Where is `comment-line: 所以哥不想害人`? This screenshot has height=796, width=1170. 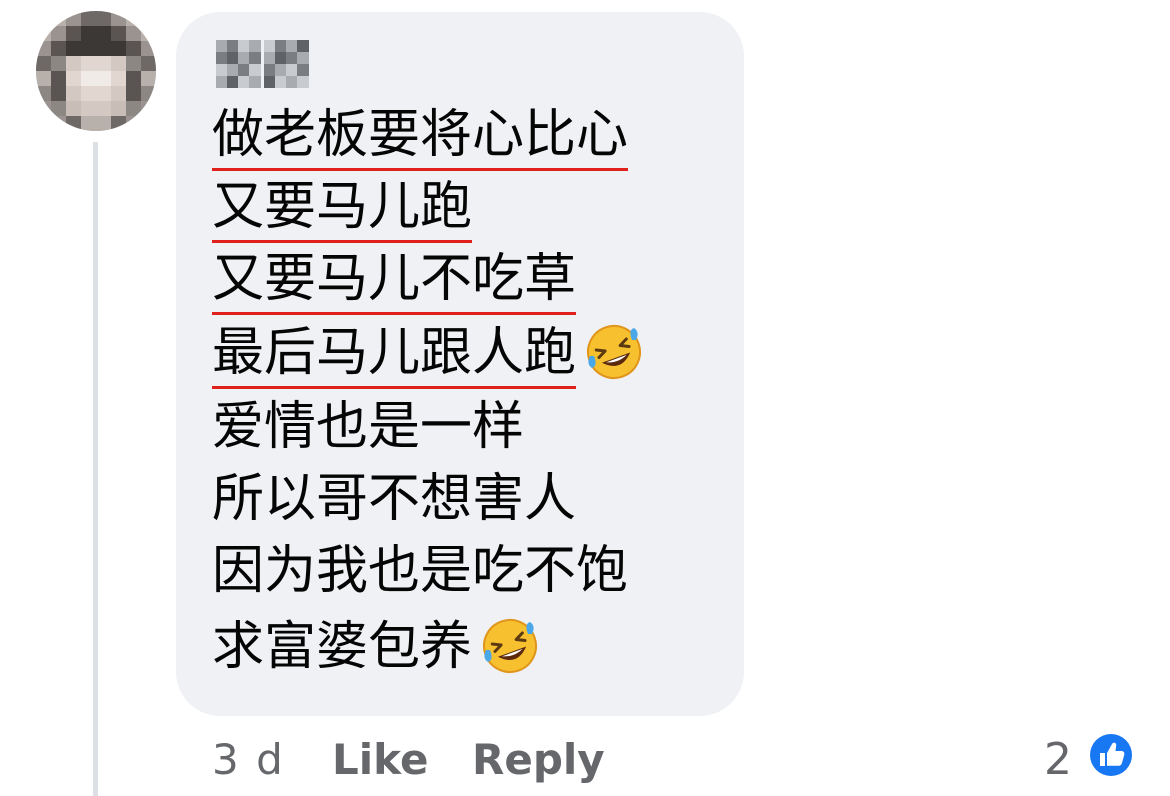 comment-line: 所以哥不想害人 is located at coordinates (394, 503).